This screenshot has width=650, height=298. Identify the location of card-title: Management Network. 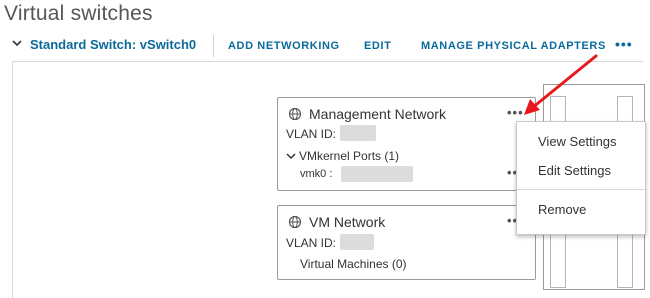
(377, 114).